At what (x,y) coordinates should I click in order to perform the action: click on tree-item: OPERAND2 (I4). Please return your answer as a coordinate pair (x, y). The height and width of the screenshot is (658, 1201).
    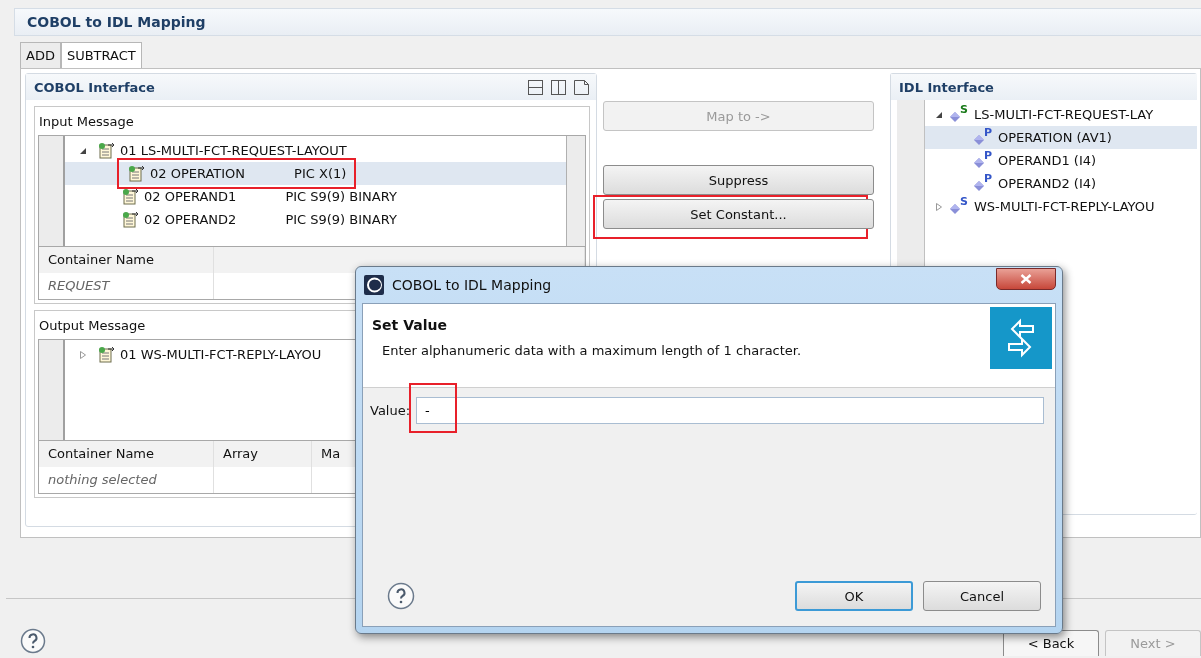
    Looking at the image, I should click on (1047, 183).